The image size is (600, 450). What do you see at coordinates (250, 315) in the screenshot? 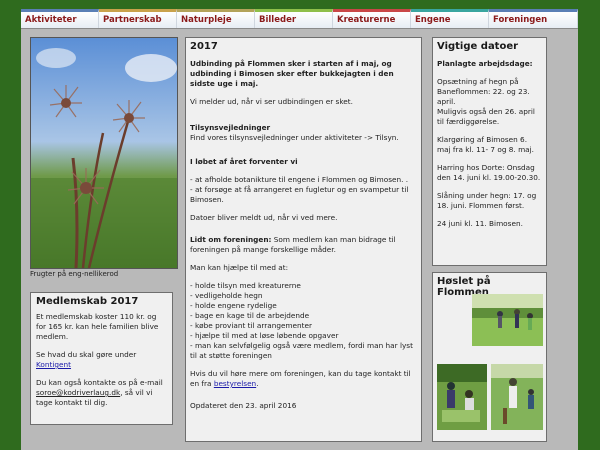
I see `help-item: - bage en kage til de arbejdende` at bounding box center [250, 315].